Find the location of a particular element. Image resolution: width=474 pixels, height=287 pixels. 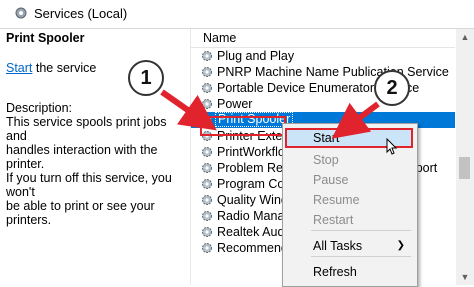

menu-item-pause: Pause is located at coordinates (349, 180).